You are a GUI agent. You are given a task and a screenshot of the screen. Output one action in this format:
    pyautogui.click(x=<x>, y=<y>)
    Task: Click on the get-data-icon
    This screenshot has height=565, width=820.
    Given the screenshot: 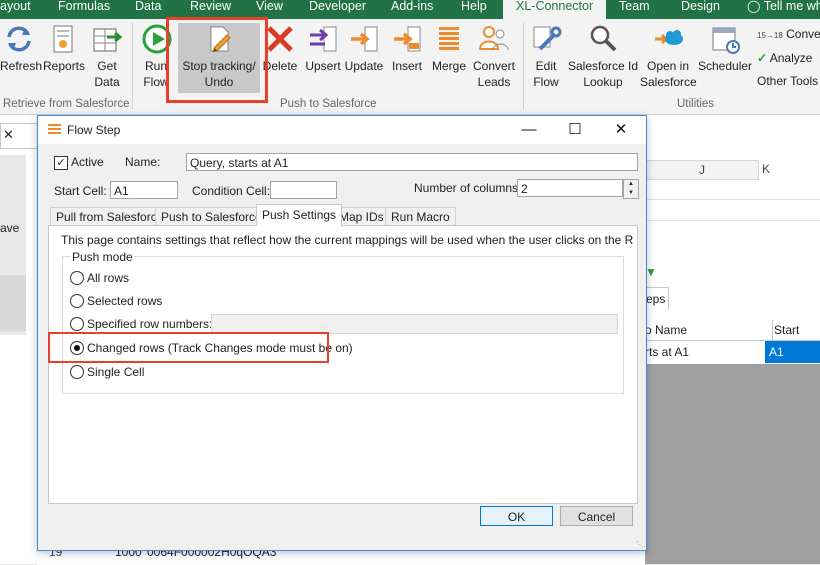 What is the action you would take?
    pyautogui.click(x=108, y=40)
    